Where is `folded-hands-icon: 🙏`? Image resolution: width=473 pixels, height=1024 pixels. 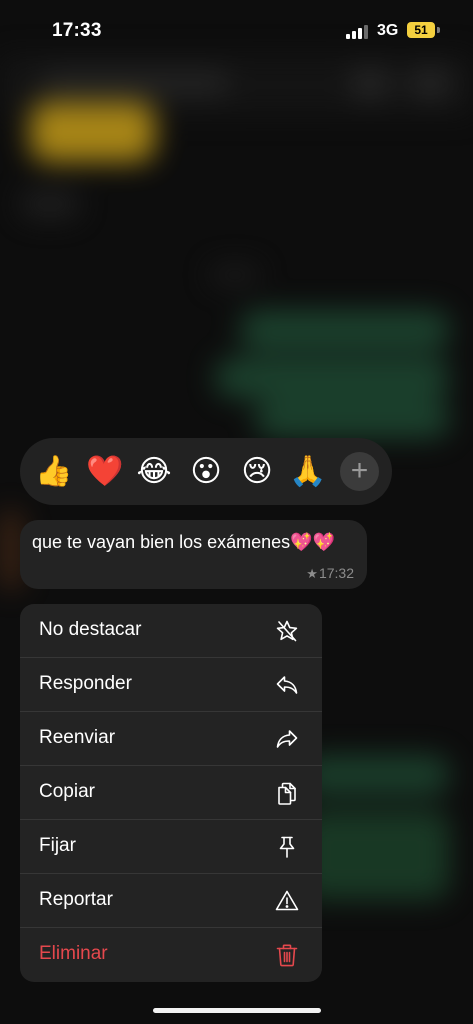 folded-hands-icon: 🙏 is located at coordinates (308, 472).